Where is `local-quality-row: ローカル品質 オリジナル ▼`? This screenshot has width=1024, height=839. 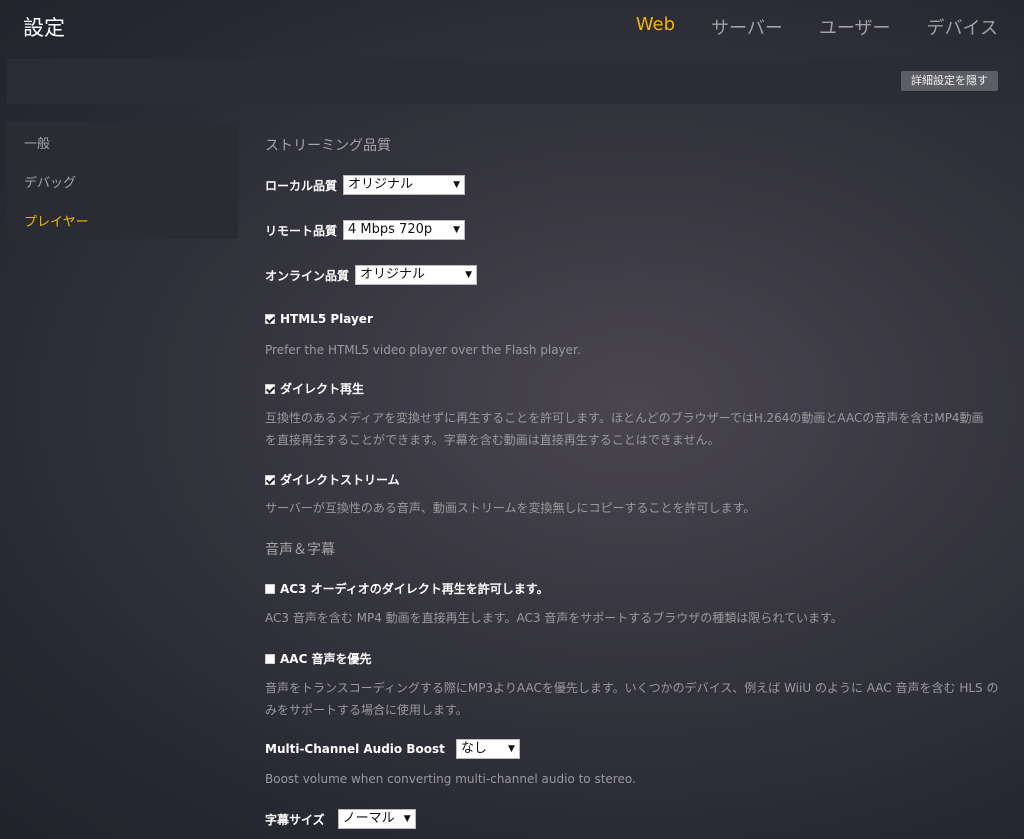 local-quality-row: ローカル品質 オリジナル ▼ is located at coordinates (365, 185).